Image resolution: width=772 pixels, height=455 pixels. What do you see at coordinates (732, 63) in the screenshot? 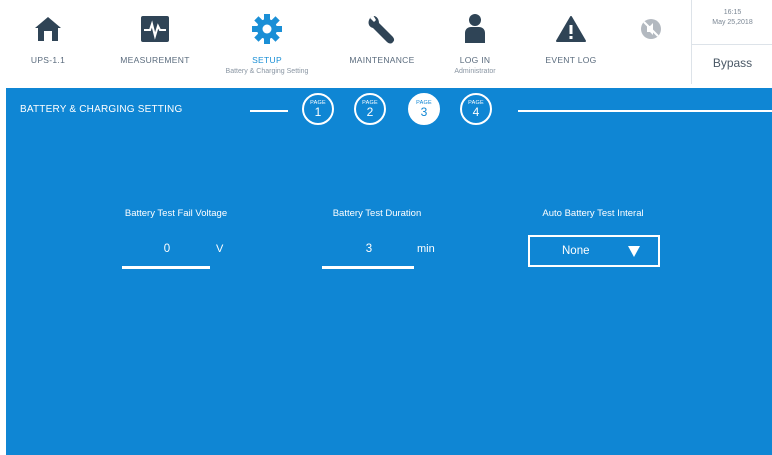
I see `operating-mode: Bypass` at bounding box center [732, 63].